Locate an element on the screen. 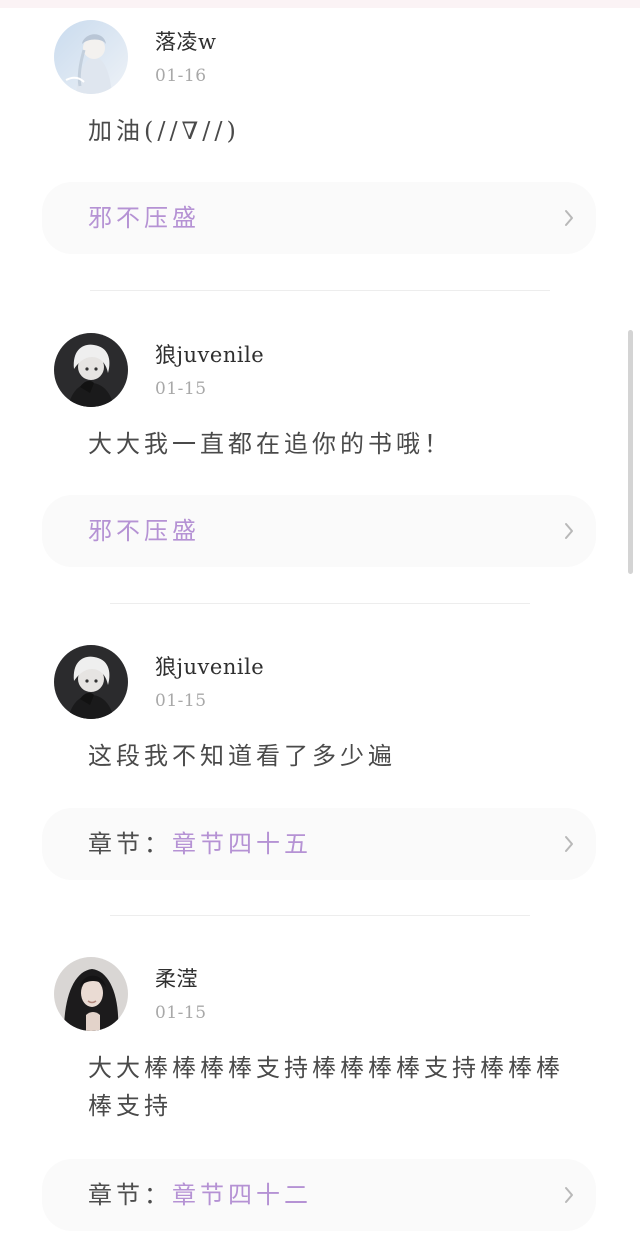 This screenshot has width=640, height=1243. comment-text: 大大棒棒棒棒支持棒棒棒棒支持棒棒棒棒支持 is located at coordinates (326, 1087).